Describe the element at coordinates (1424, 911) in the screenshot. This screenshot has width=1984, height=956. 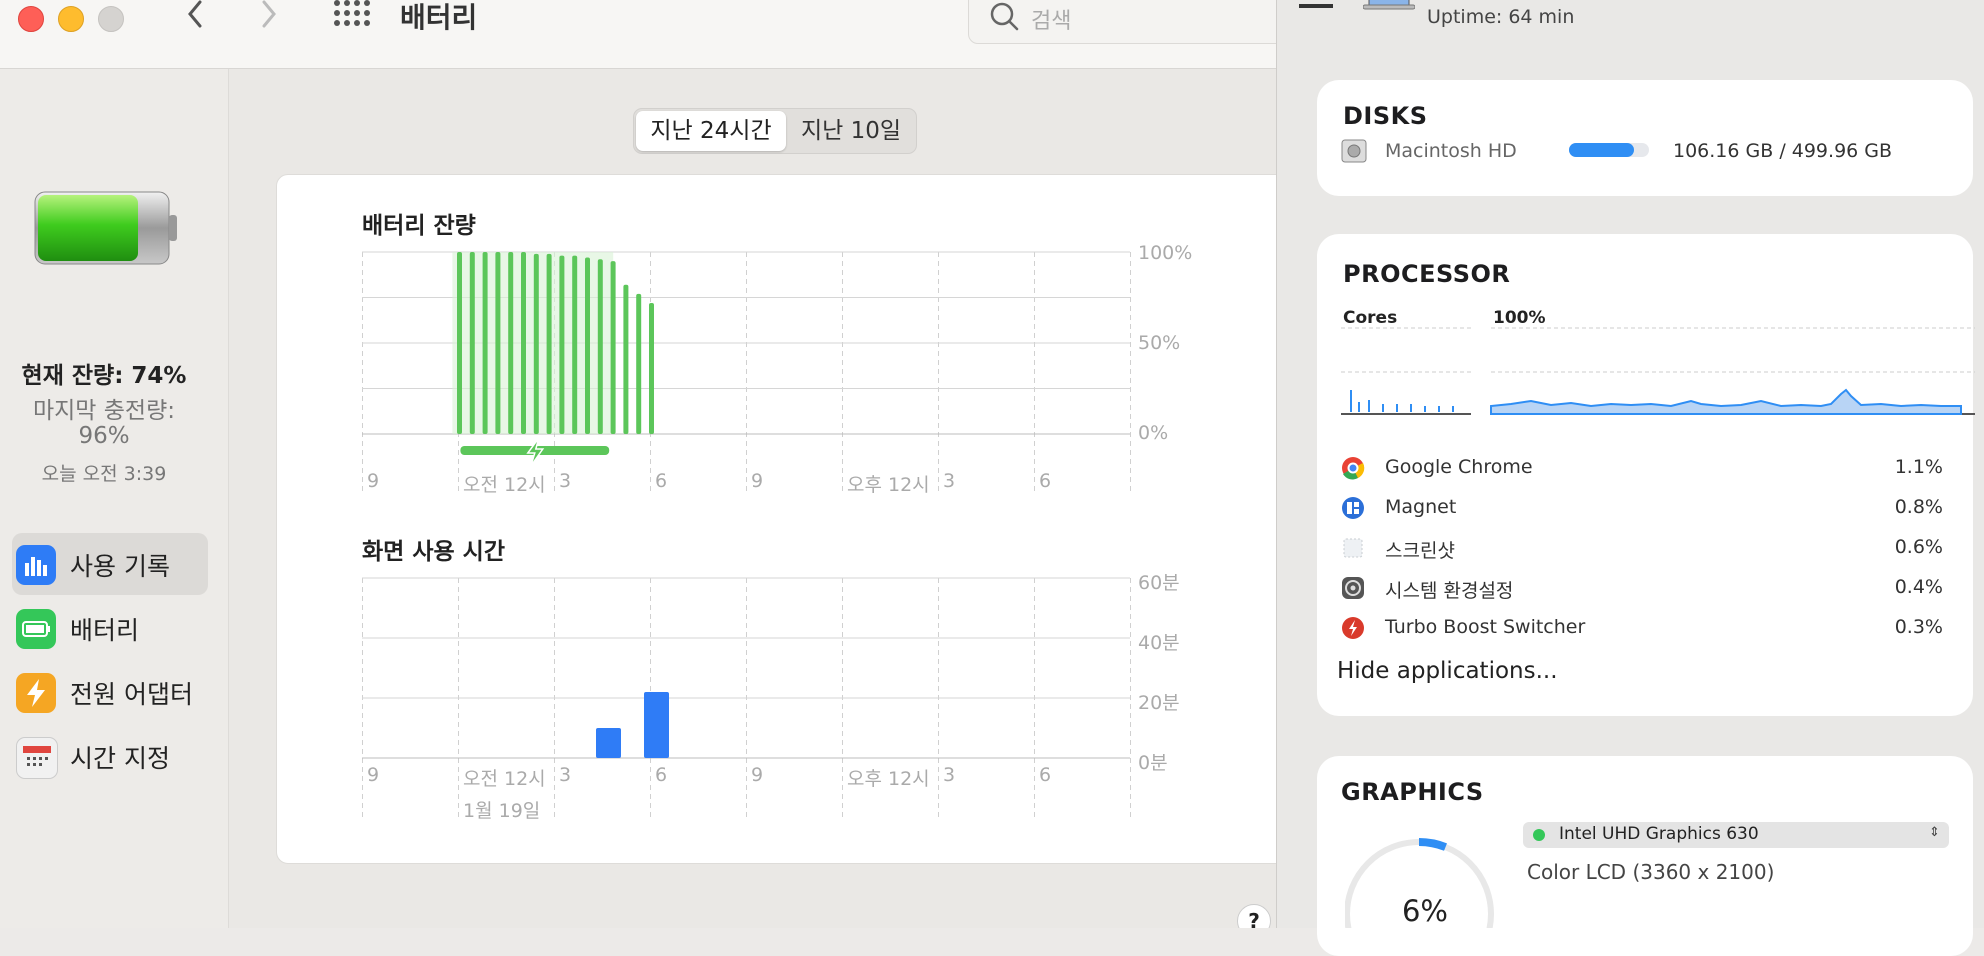
I see `gpu-usage-value: 6%` at that location.